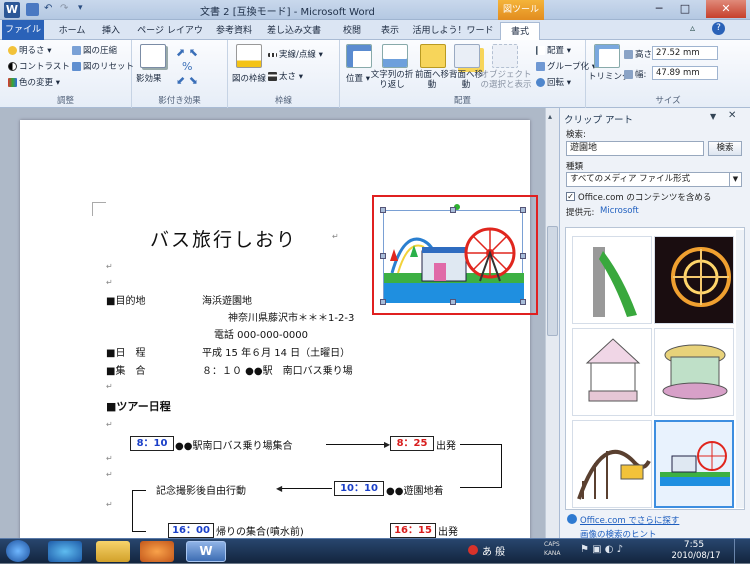 The image size is (750, 564). What do you see at coordinates (234, 31) in the screenshot?
I see `tab-references: 参考資料` at bounding box center [234, 31].